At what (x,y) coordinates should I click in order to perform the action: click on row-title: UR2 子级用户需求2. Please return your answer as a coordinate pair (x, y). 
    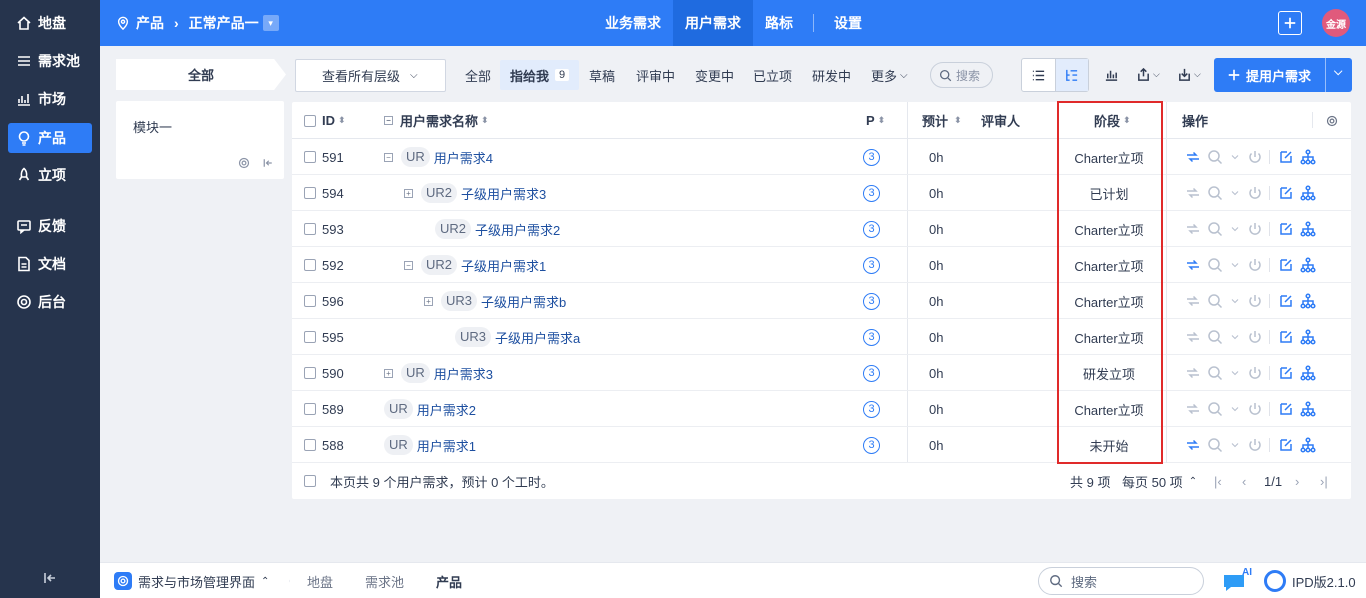
    Looking at the image, I should click on (497, 229).